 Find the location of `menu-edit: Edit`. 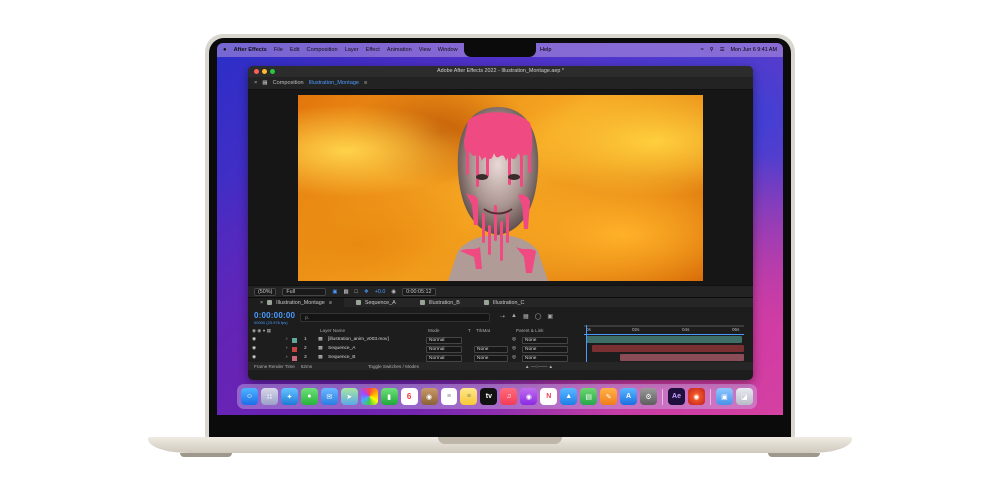

menu-edit: Edit is located at coordinates (295, 50).